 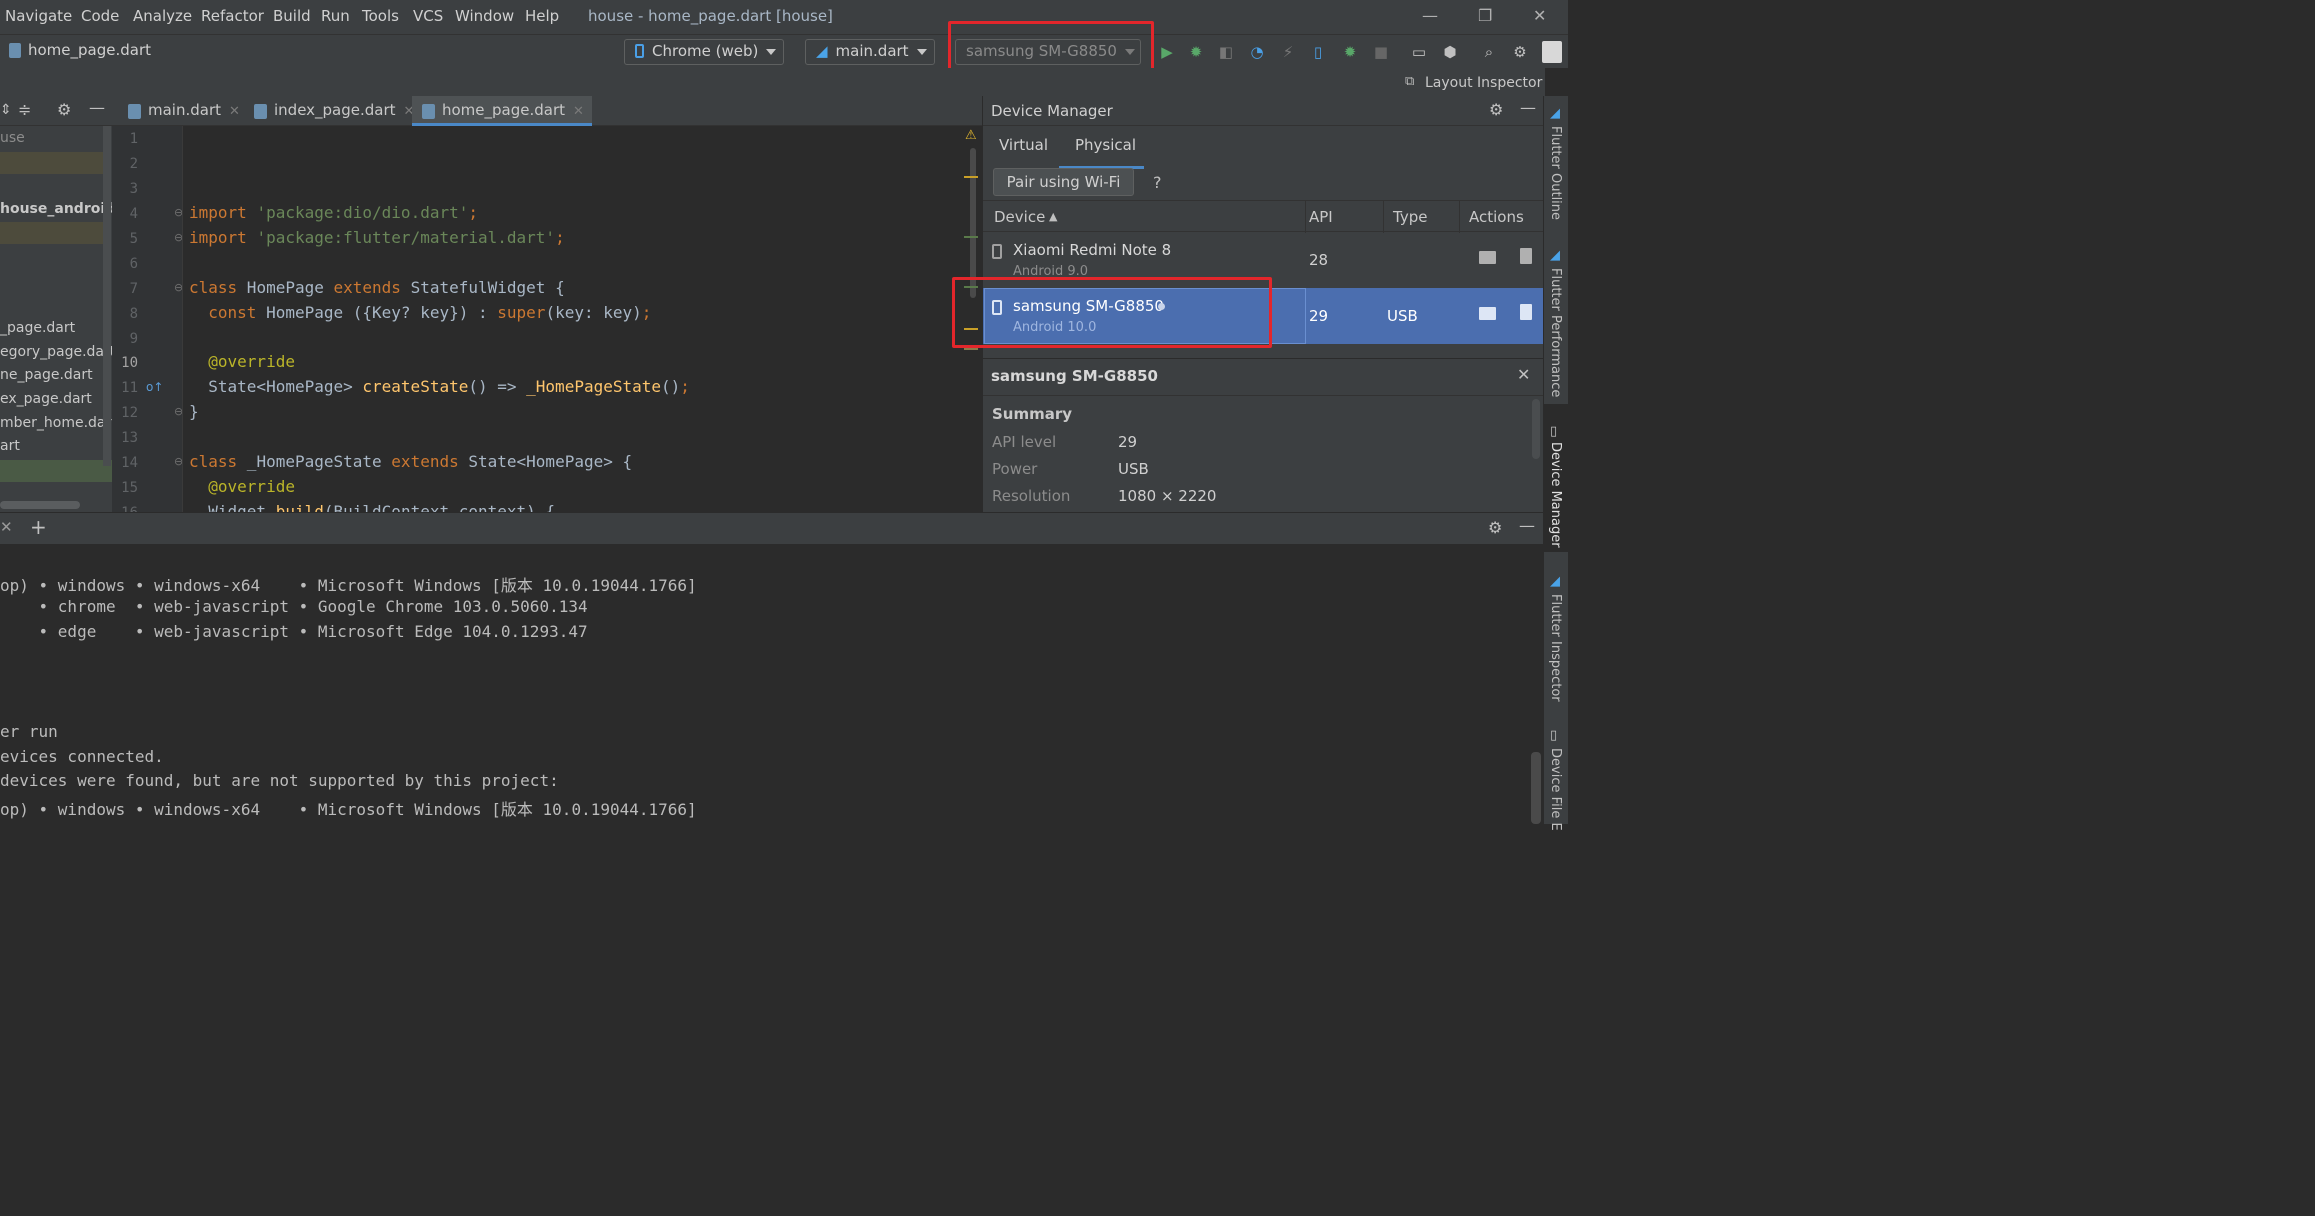 What do you see at coordinates (183, 111) in the screenshot?
I see `tab-main-dart: main.dart ✕` at bounding box center [183, 111].